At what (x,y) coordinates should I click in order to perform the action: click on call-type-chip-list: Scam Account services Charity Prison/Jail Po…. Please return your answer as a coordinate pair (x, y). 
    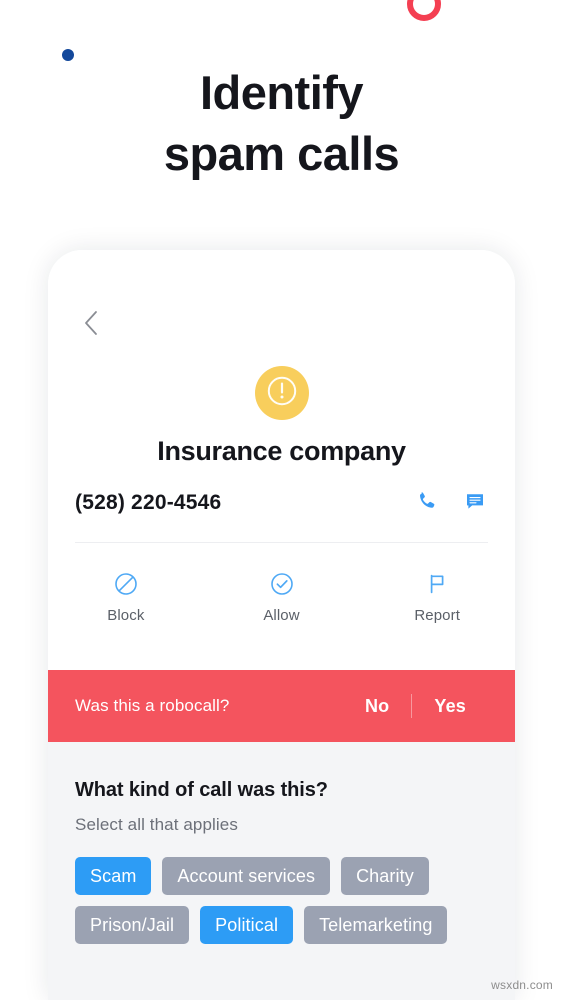
    Looking at the image, I should click on (281, 900).